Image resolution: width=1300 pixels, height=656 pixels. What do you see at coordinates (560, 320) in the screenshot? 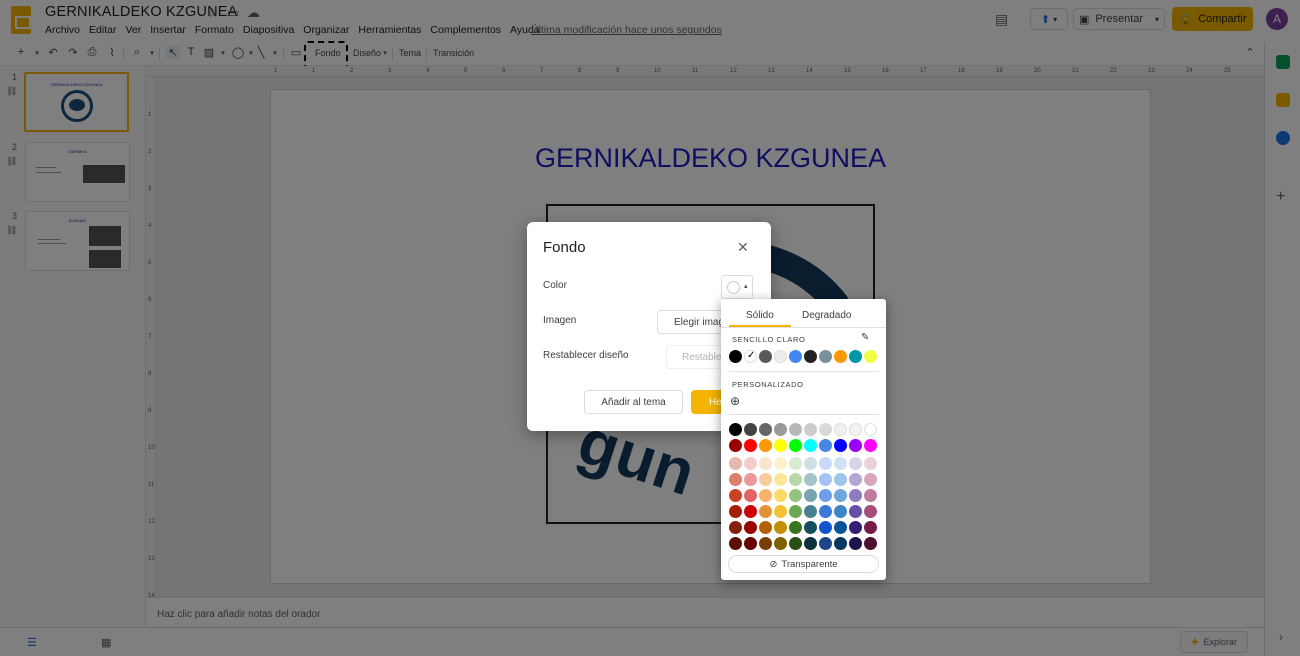
I see `image-label: Imagen` at bounding box center [560, 320].